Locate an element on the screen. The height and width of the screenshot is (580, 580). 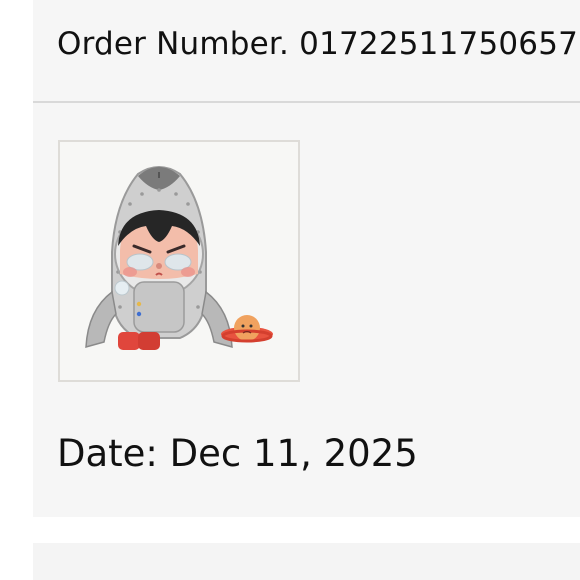
next-order-card is located at coordinates (306, 561).